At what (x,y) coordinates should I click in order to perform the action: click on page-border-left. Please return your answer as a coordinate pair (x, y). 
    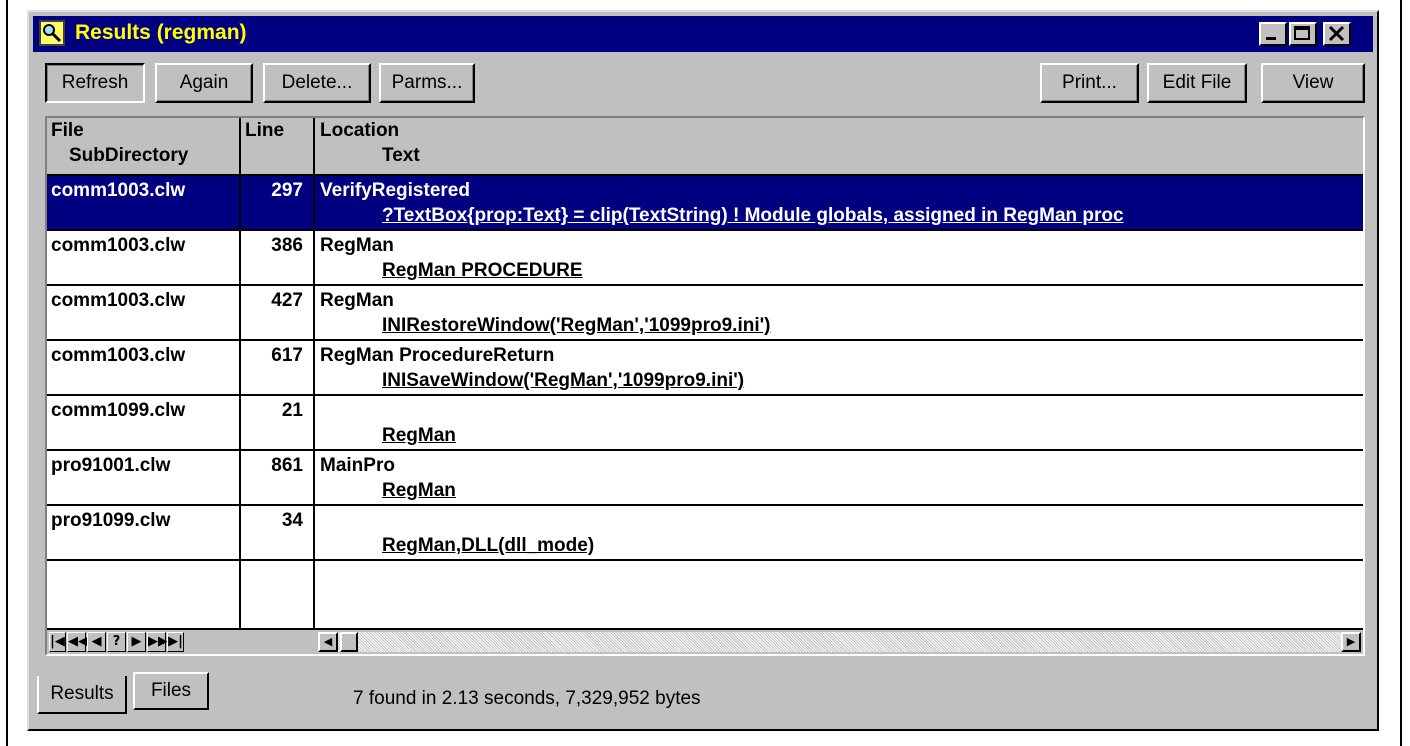
    Looking at the image, I should click on (7, 373).